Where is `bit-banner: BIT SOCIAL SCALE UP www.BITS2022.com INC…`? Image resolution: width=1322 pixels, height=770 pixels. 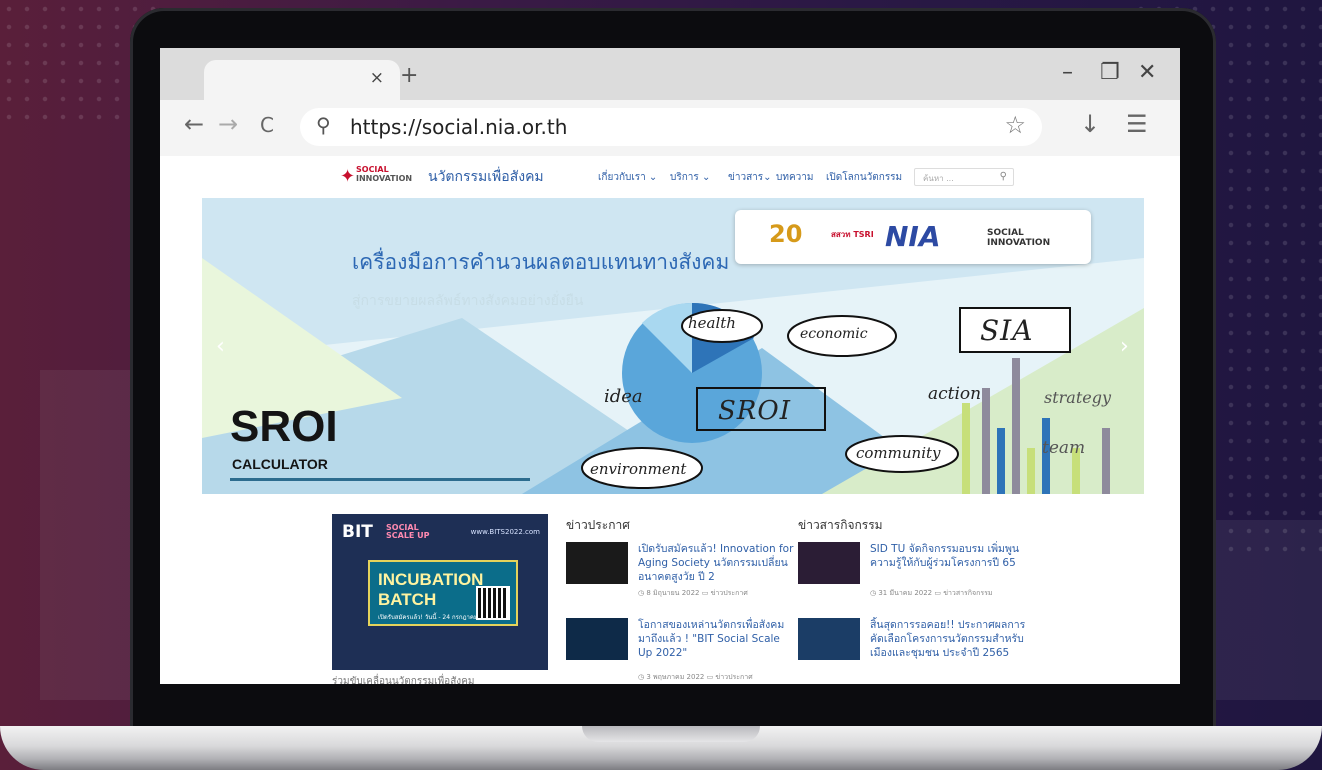 bit-banner: BIT SOCIAL SCALE UP www.BITS2022.com INC… is located at coordinates (440, 592).